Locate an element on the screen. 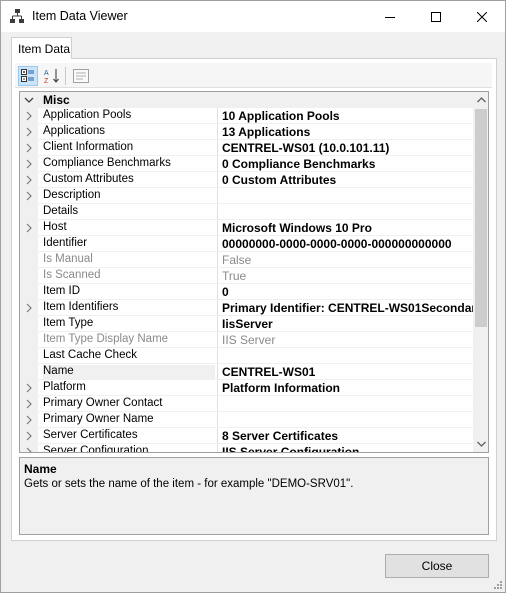 Image resolution: width=506 pixels, height=593 pixels. property-row: Primary Owner Name is located at coordinates (246, 420).